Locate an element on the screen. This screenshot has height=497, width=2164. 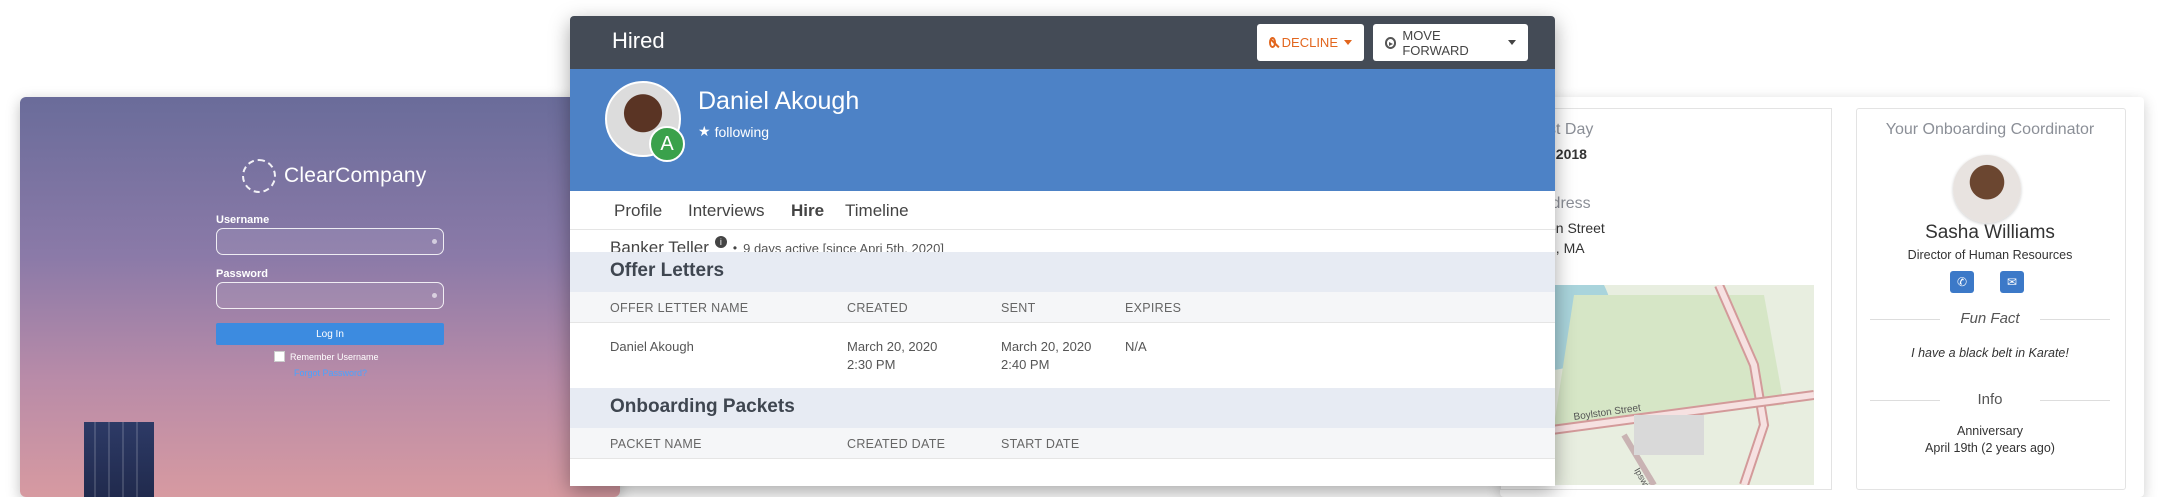
logo-text: ClearCompany is located at coordinates (355, 175).